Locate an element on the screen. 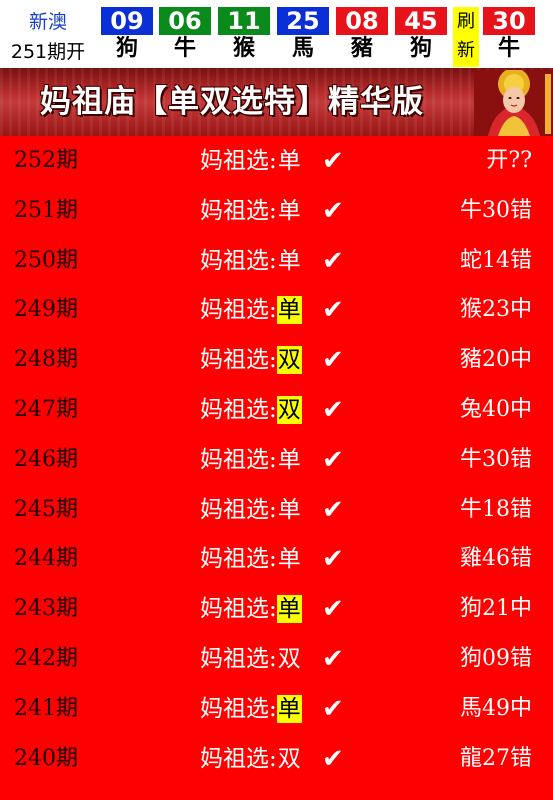  period-number: 246期 is located at coordinates (46, 459).